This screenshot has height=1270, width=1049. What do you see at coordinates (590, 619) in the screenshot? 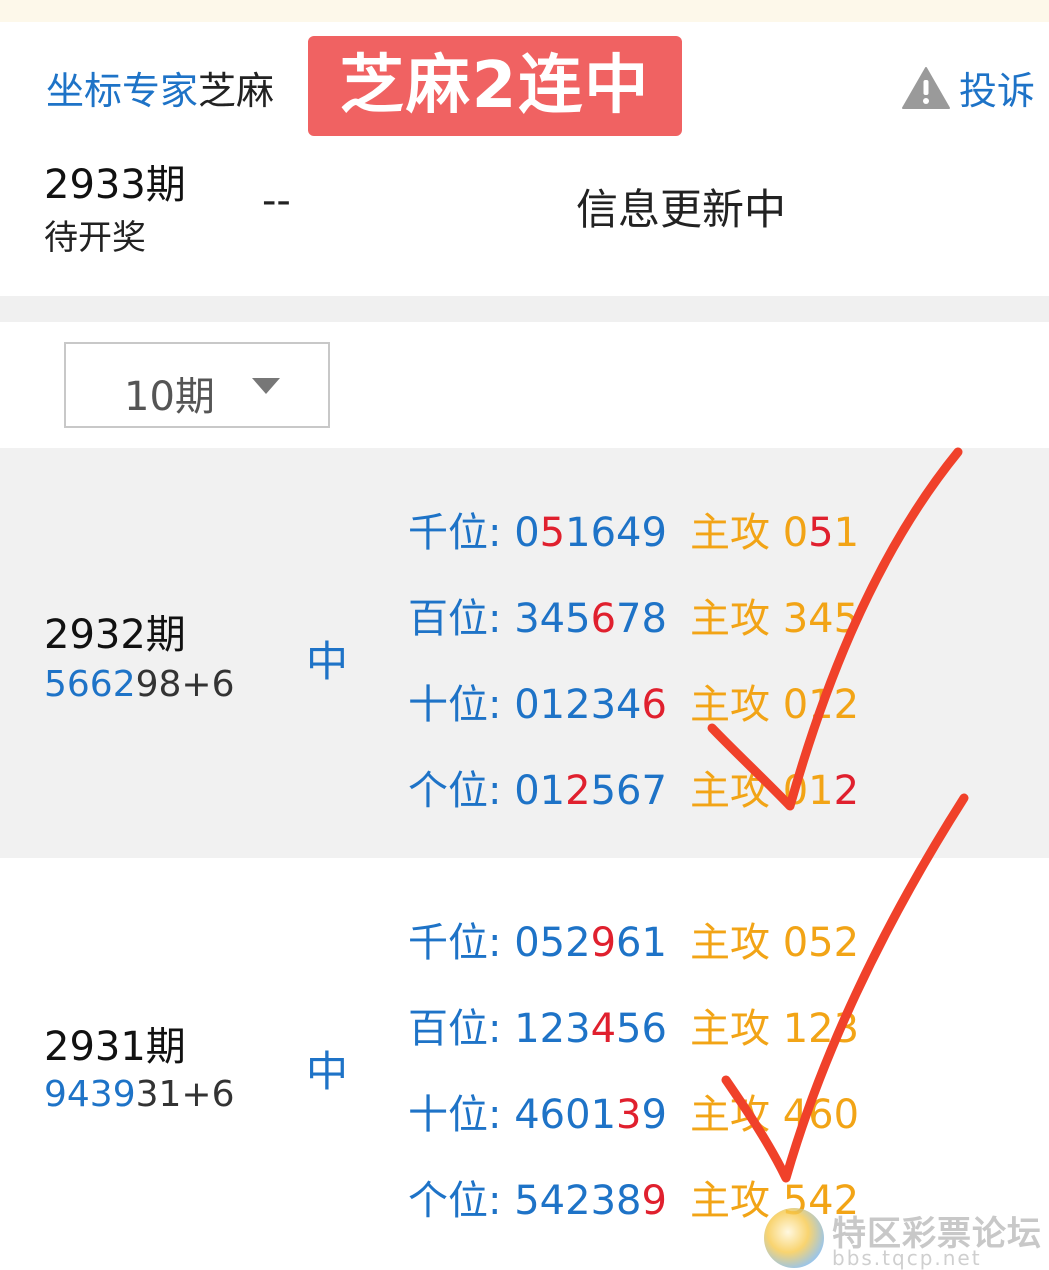
I see `position-digits: 345678` at bounding box center [590, 619].